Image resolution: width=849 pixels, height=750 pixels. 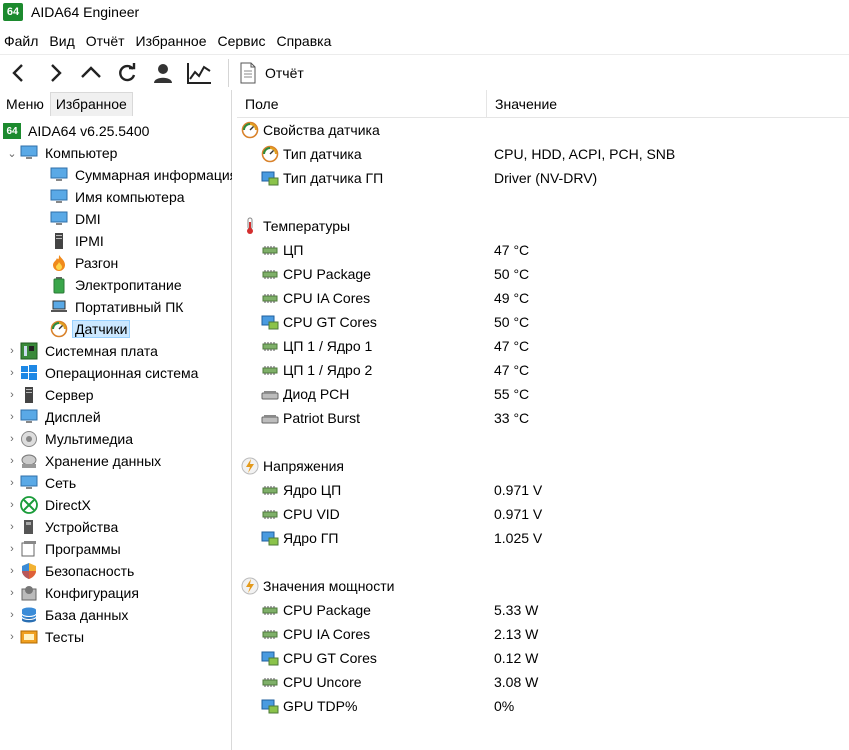 I want to click on field-value: 0.12 W, so click(x=516, y=658).